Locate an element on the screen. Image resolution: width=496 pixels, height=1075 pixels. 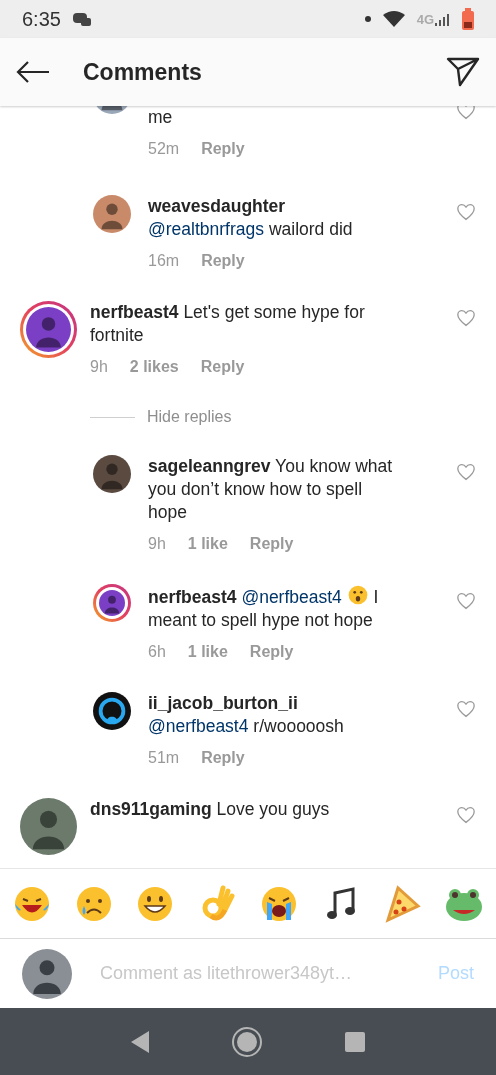
header-title: Comments is located at coordinates (143, 72).